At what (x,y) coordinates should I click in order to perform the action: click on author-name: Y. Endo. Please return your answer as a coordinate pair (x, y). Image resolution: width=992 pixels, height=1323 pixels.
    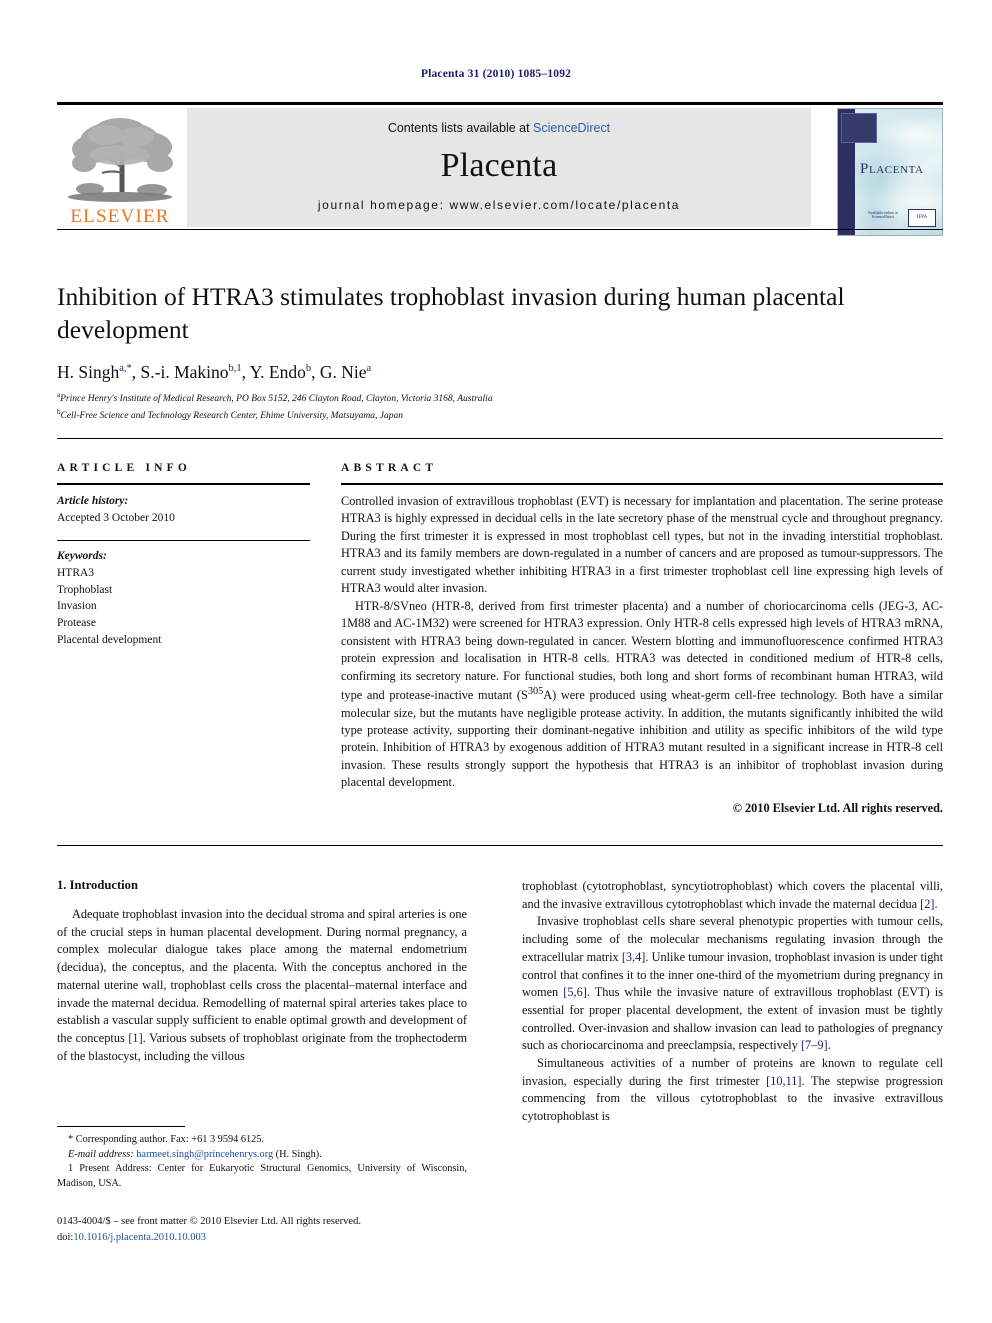
    Looking at the image, I should click on (277, 372).